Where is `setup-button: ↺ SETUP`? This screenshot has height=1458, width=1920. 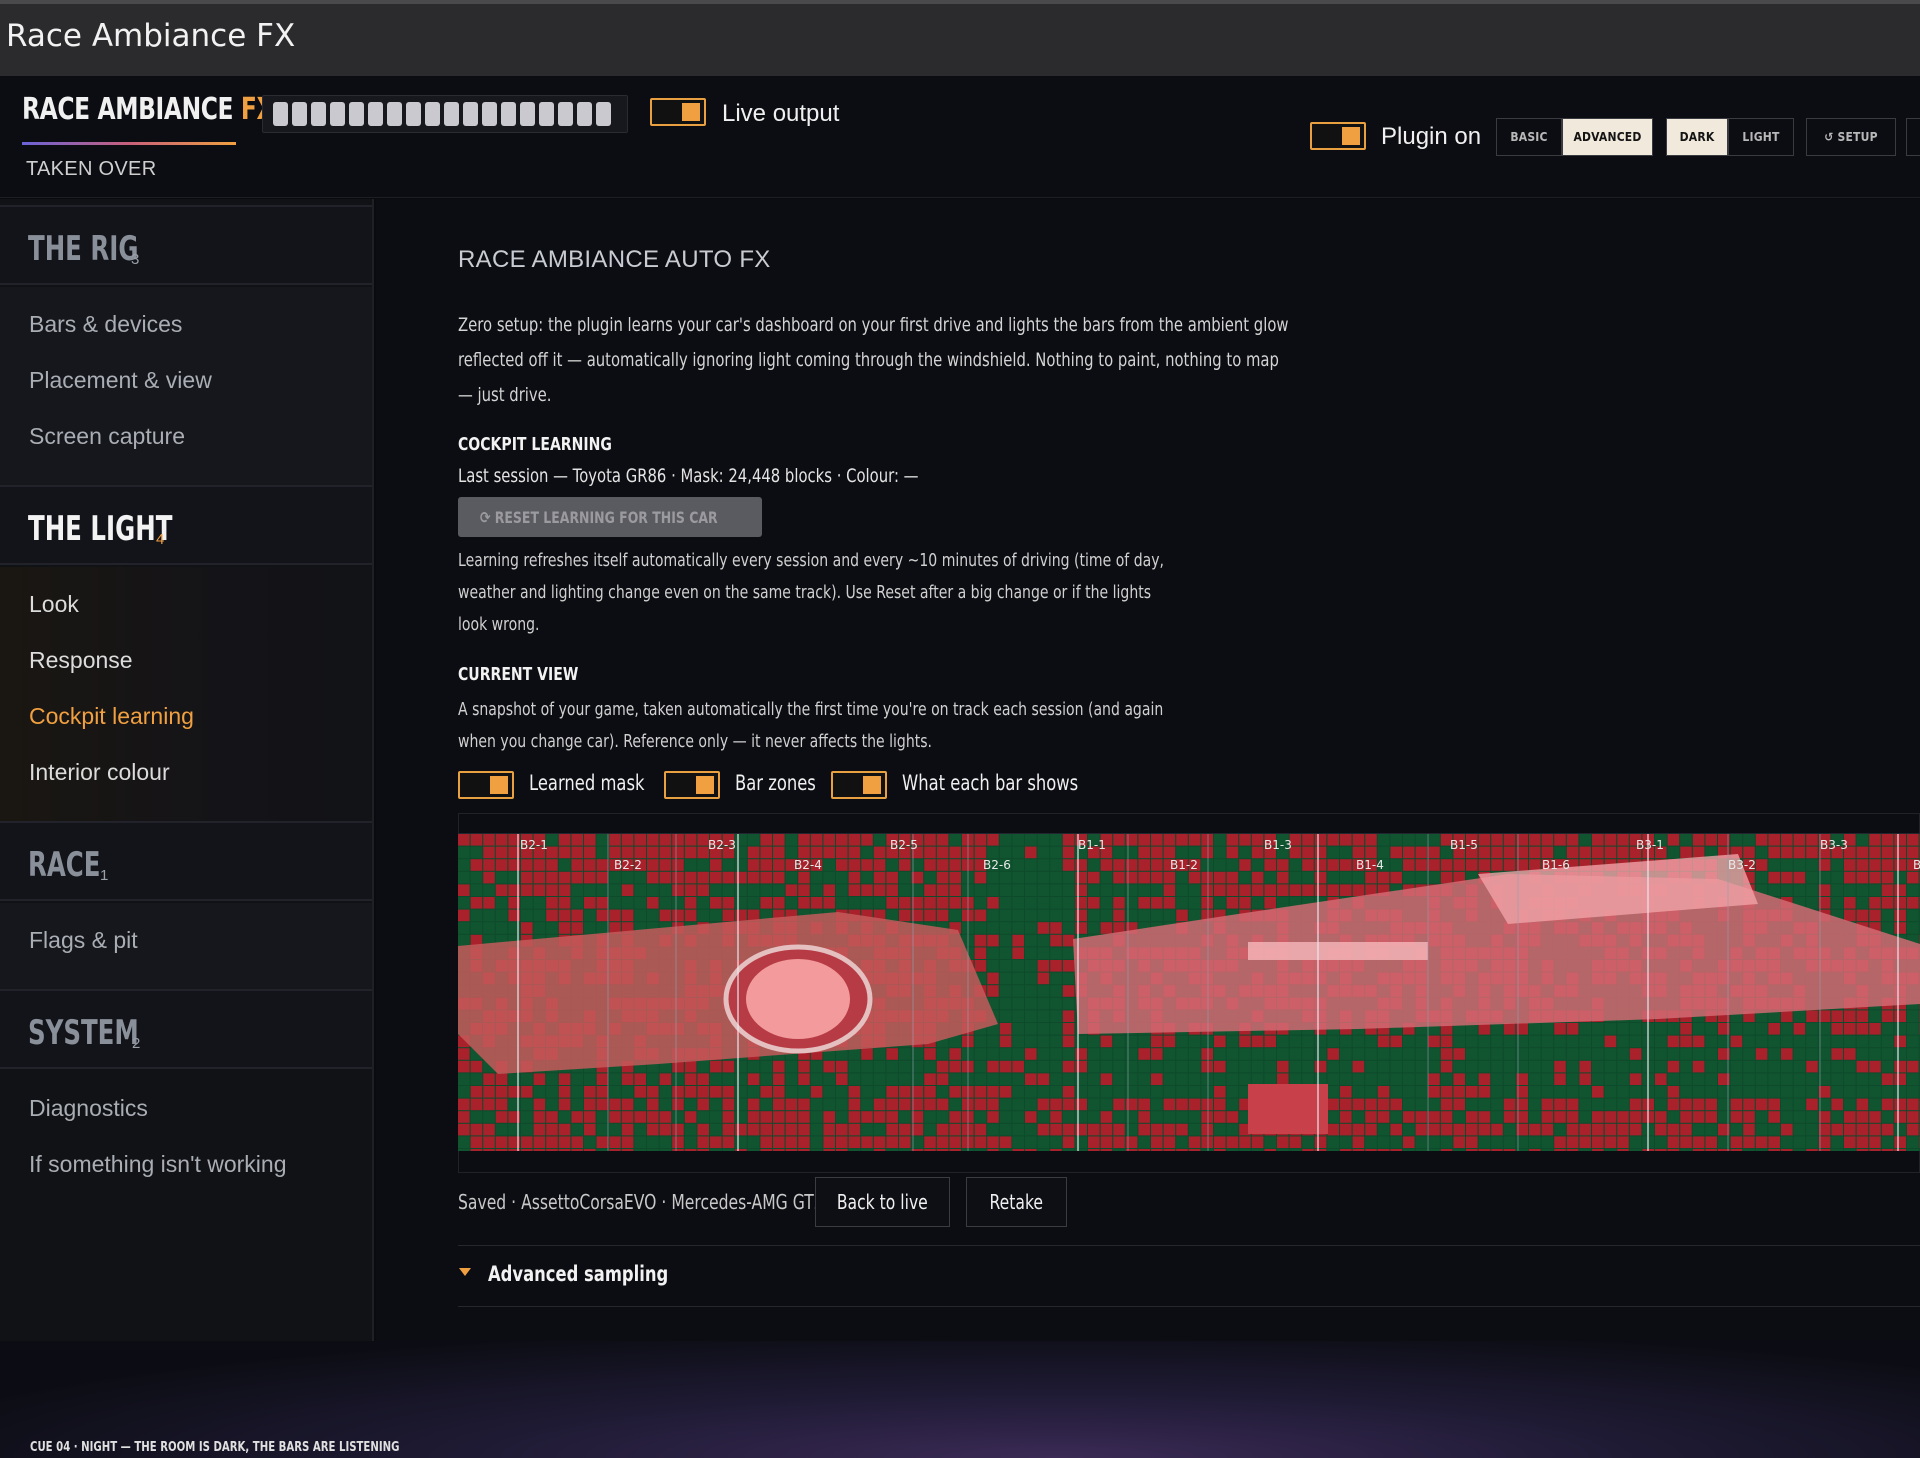 setup-button: ↺ SETUP is located at coordinates (1851, 137).